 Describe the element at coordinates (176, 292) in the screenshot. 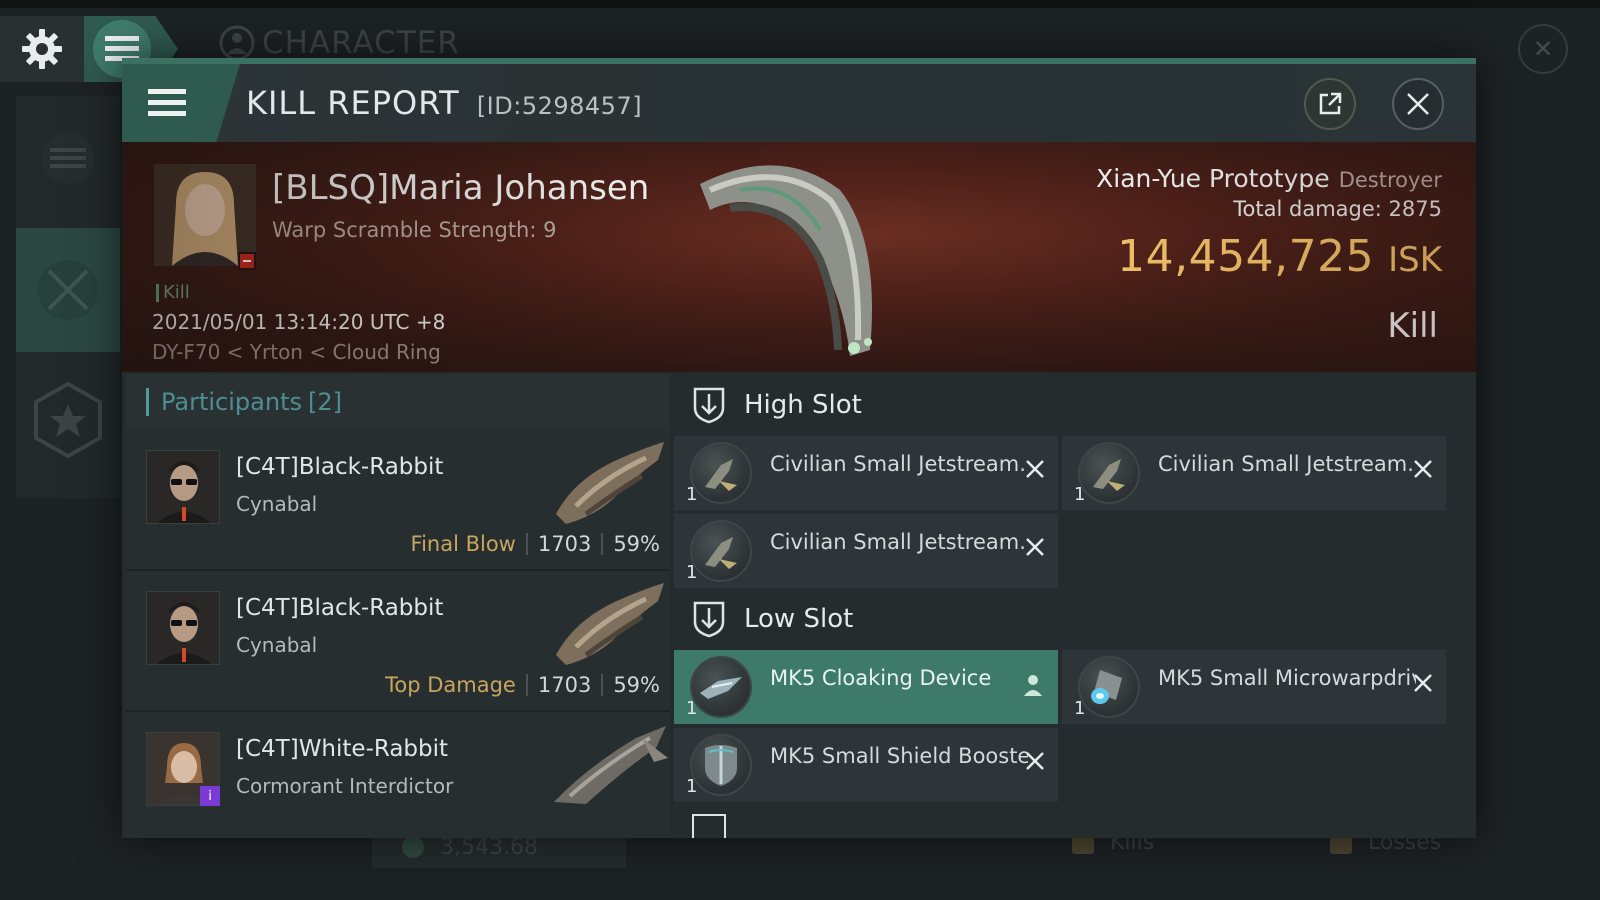

I see `kill-tag-label: Kill` at that location.